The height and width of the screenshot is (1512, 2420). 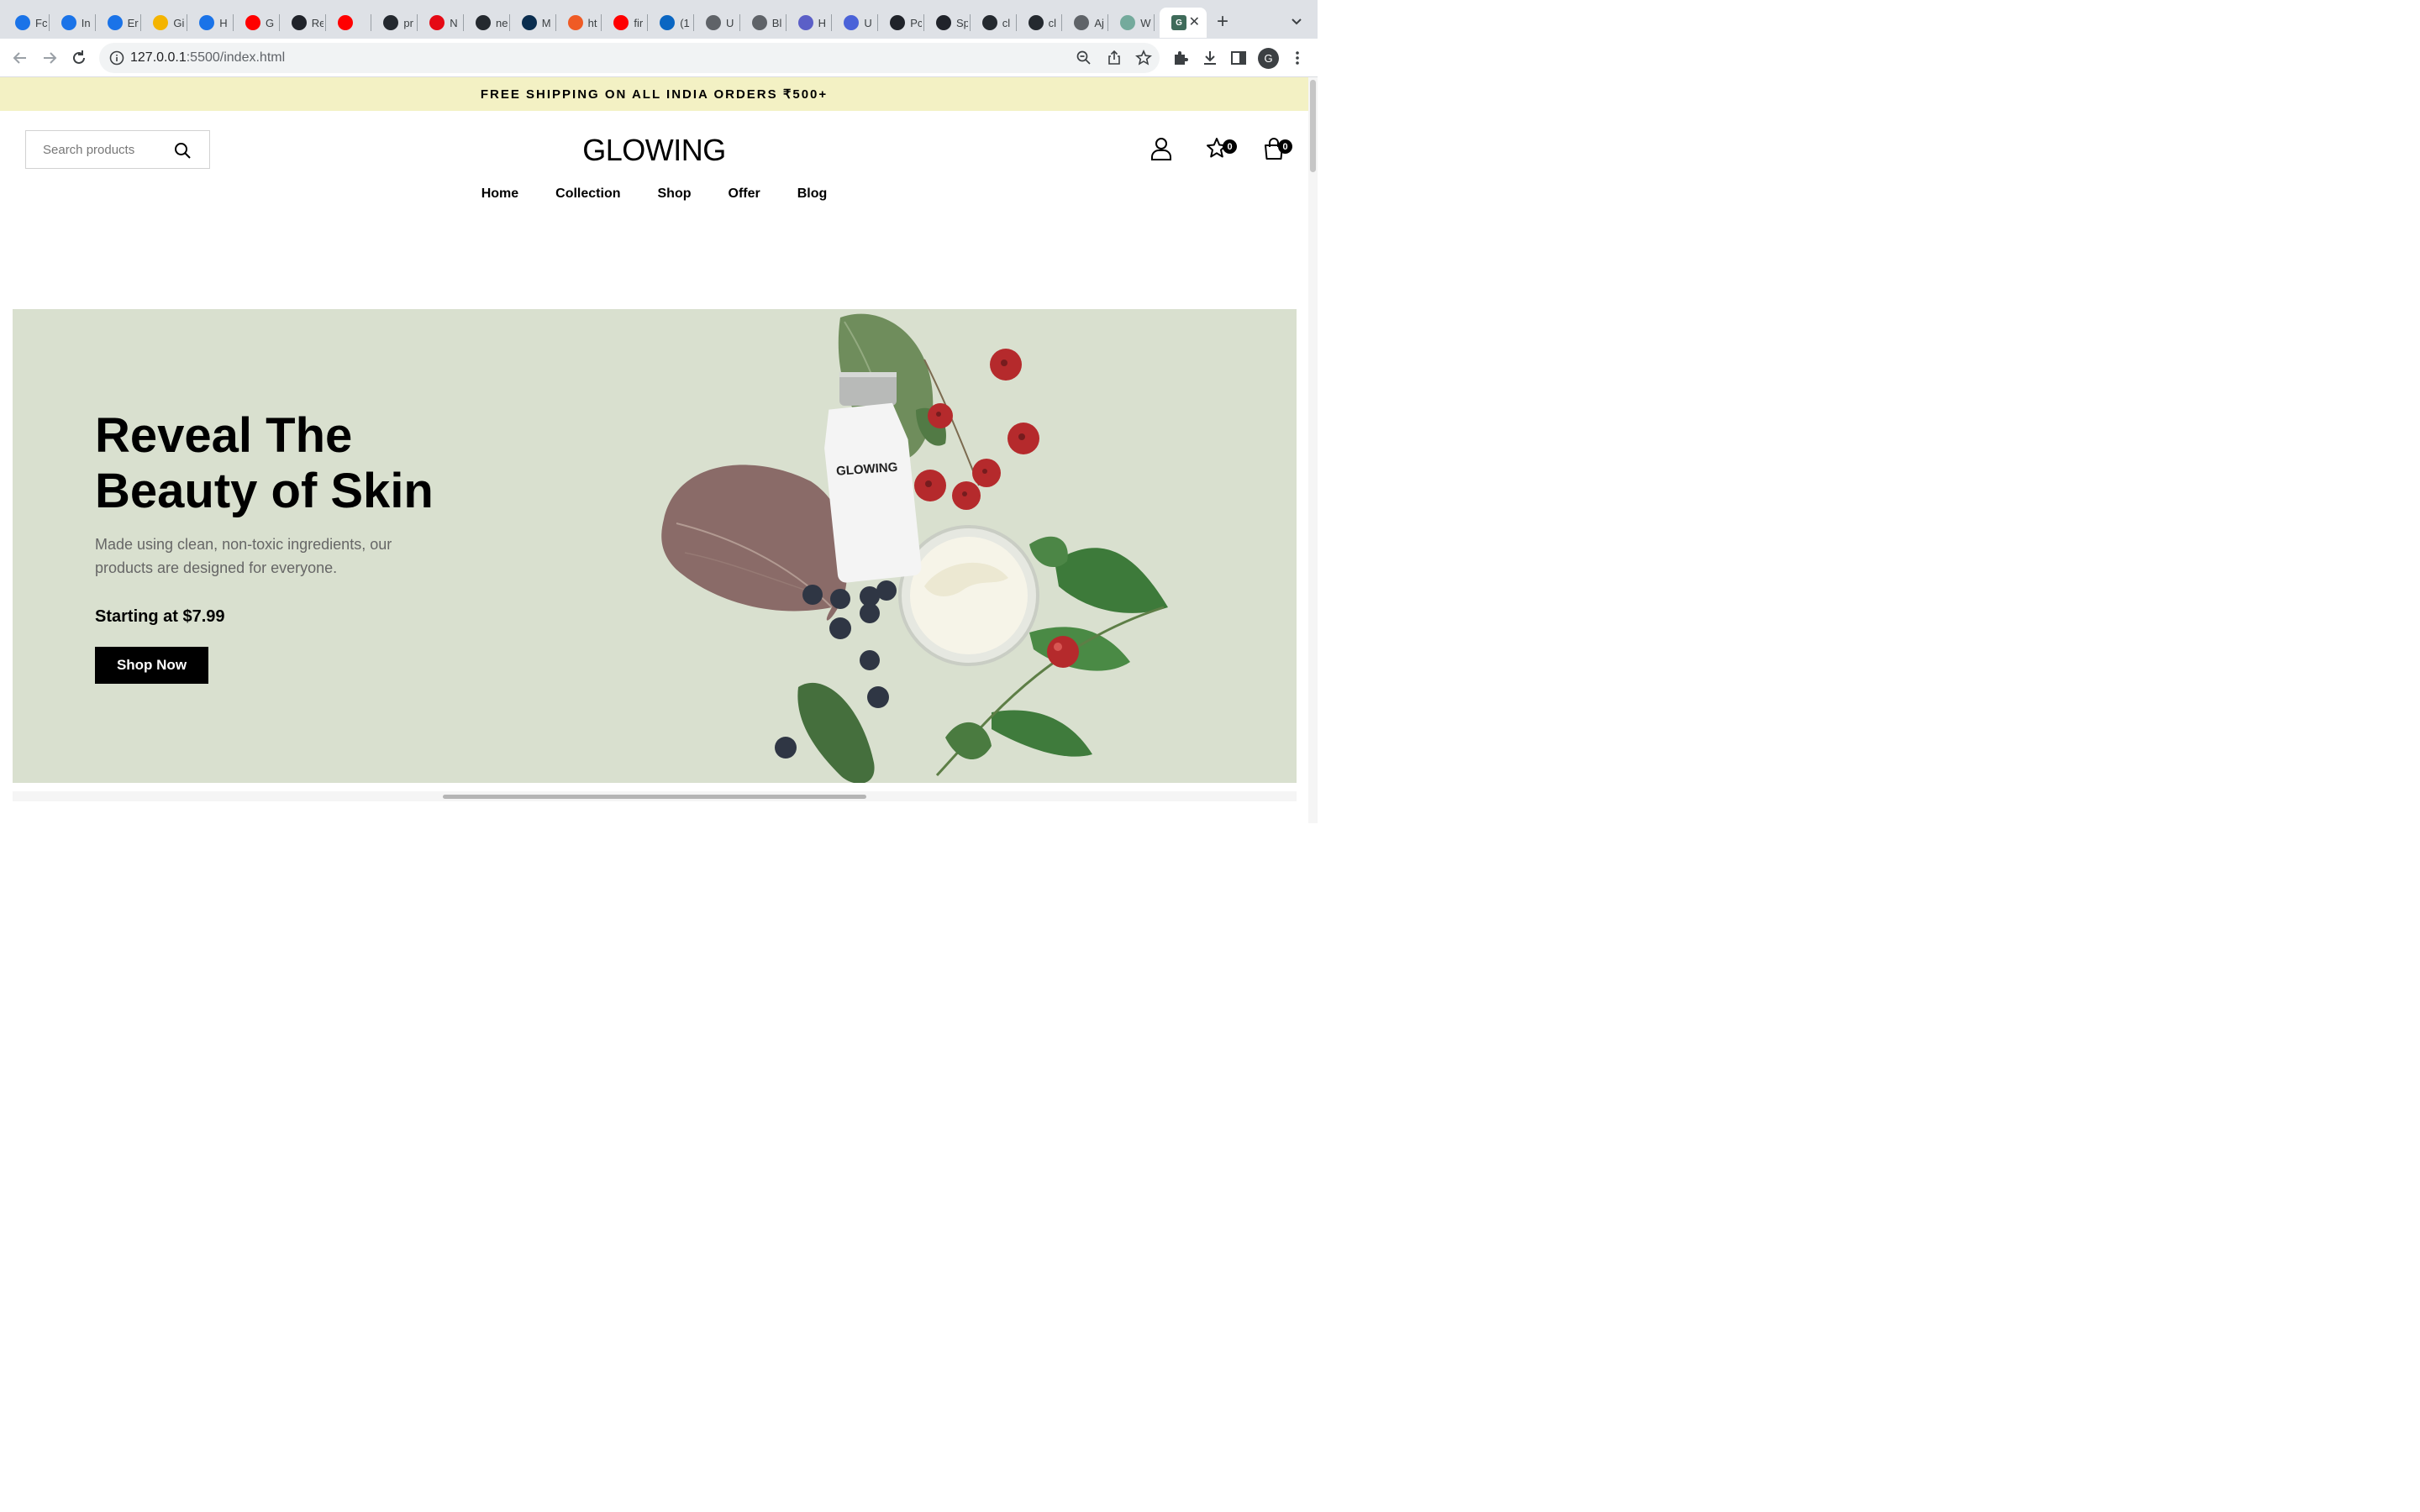 I want to click on nav-blog: Blog, so click(x=812, y=194).